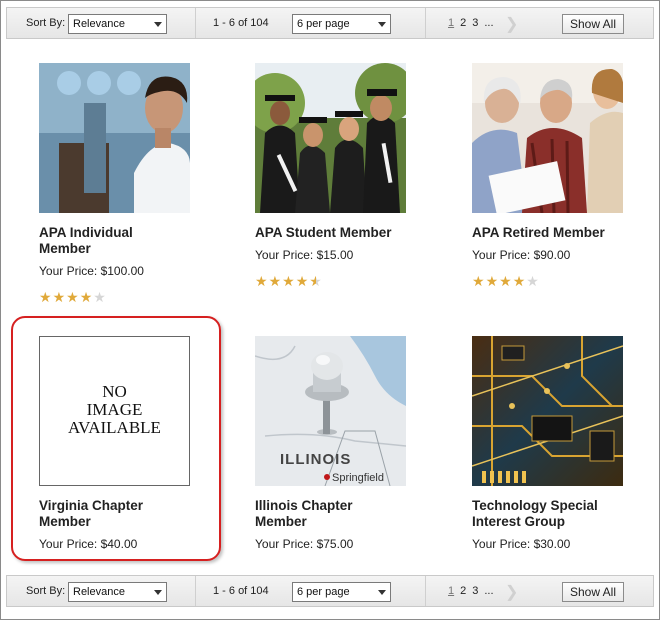 Image resolution: width=660 pixels, height=620 pixels. Describe the element at coordinates (521, 255) in the screenshot. I see `product-price: Your Price: $90.00` at that location.